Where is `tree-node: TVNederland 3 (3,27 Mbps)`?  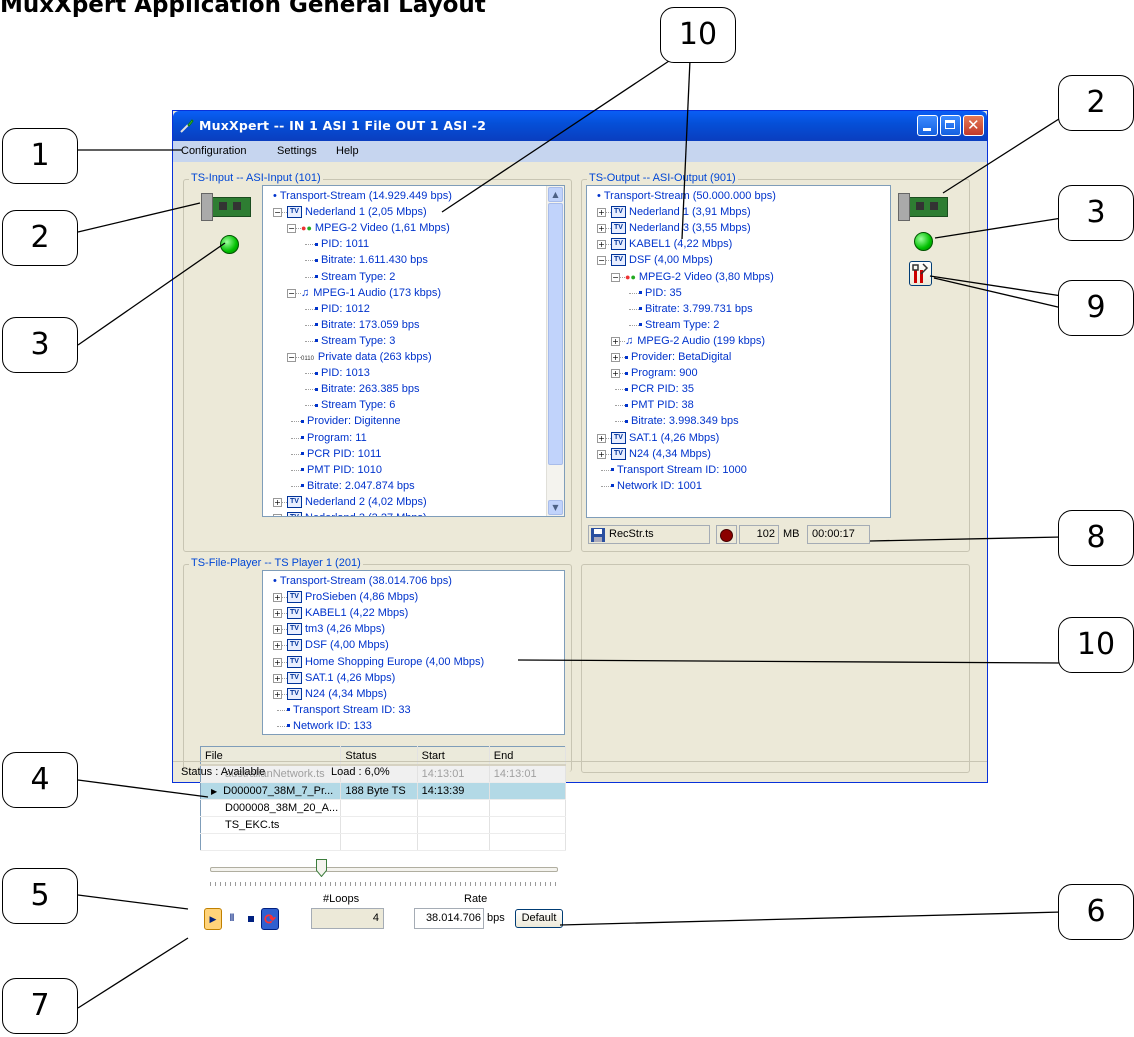
tree-node: TVNederland 3 (3,27 Mbps) is located at coordinates (357, 513).